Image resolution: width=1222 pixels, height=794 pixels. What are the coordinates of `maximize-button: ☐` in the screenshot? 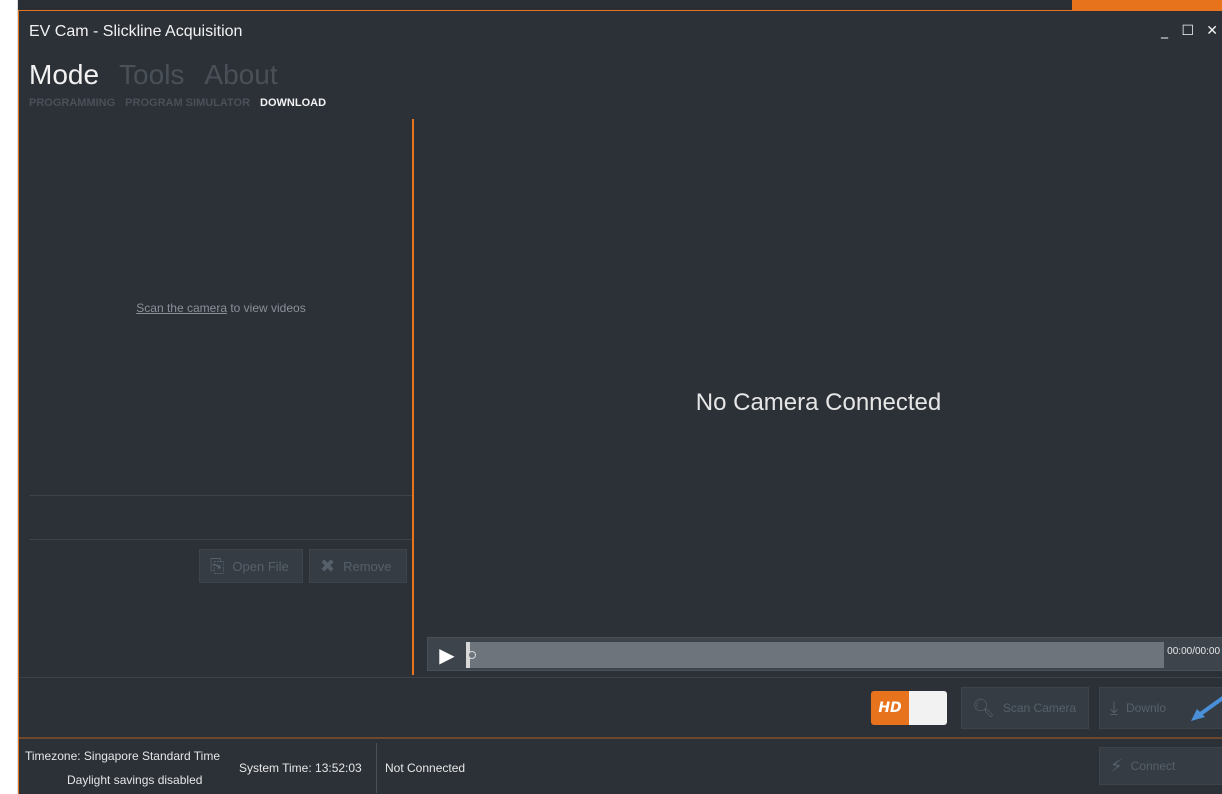 It's located at (1187, 31).